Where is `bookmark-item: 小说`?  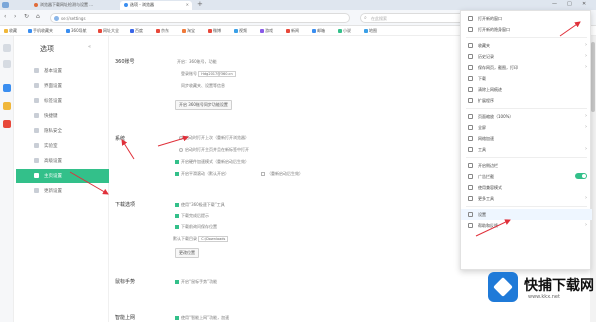 bookmark-item: 小说 is located at coordinates (344, 31).